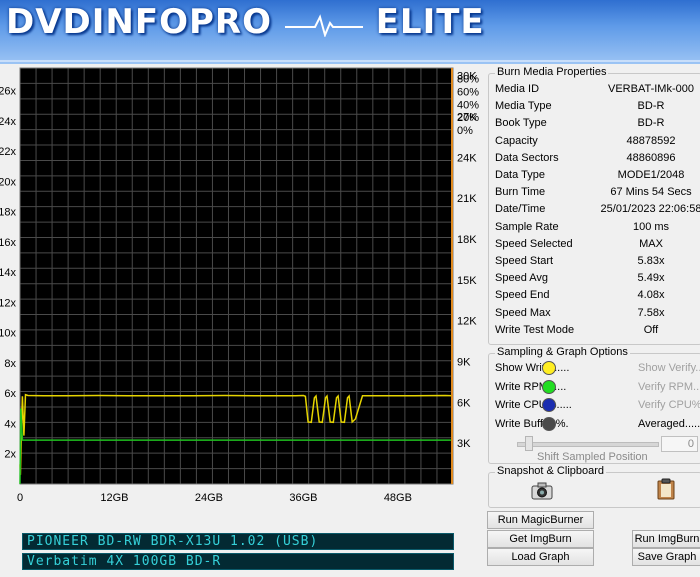 Image resolution: width=700 pixels, height=577 pixels. What do you see at coordinates (597, 246) in the screenshot?
I see `property-row: Speed Selected MAX` at bounding box center [597, 246].